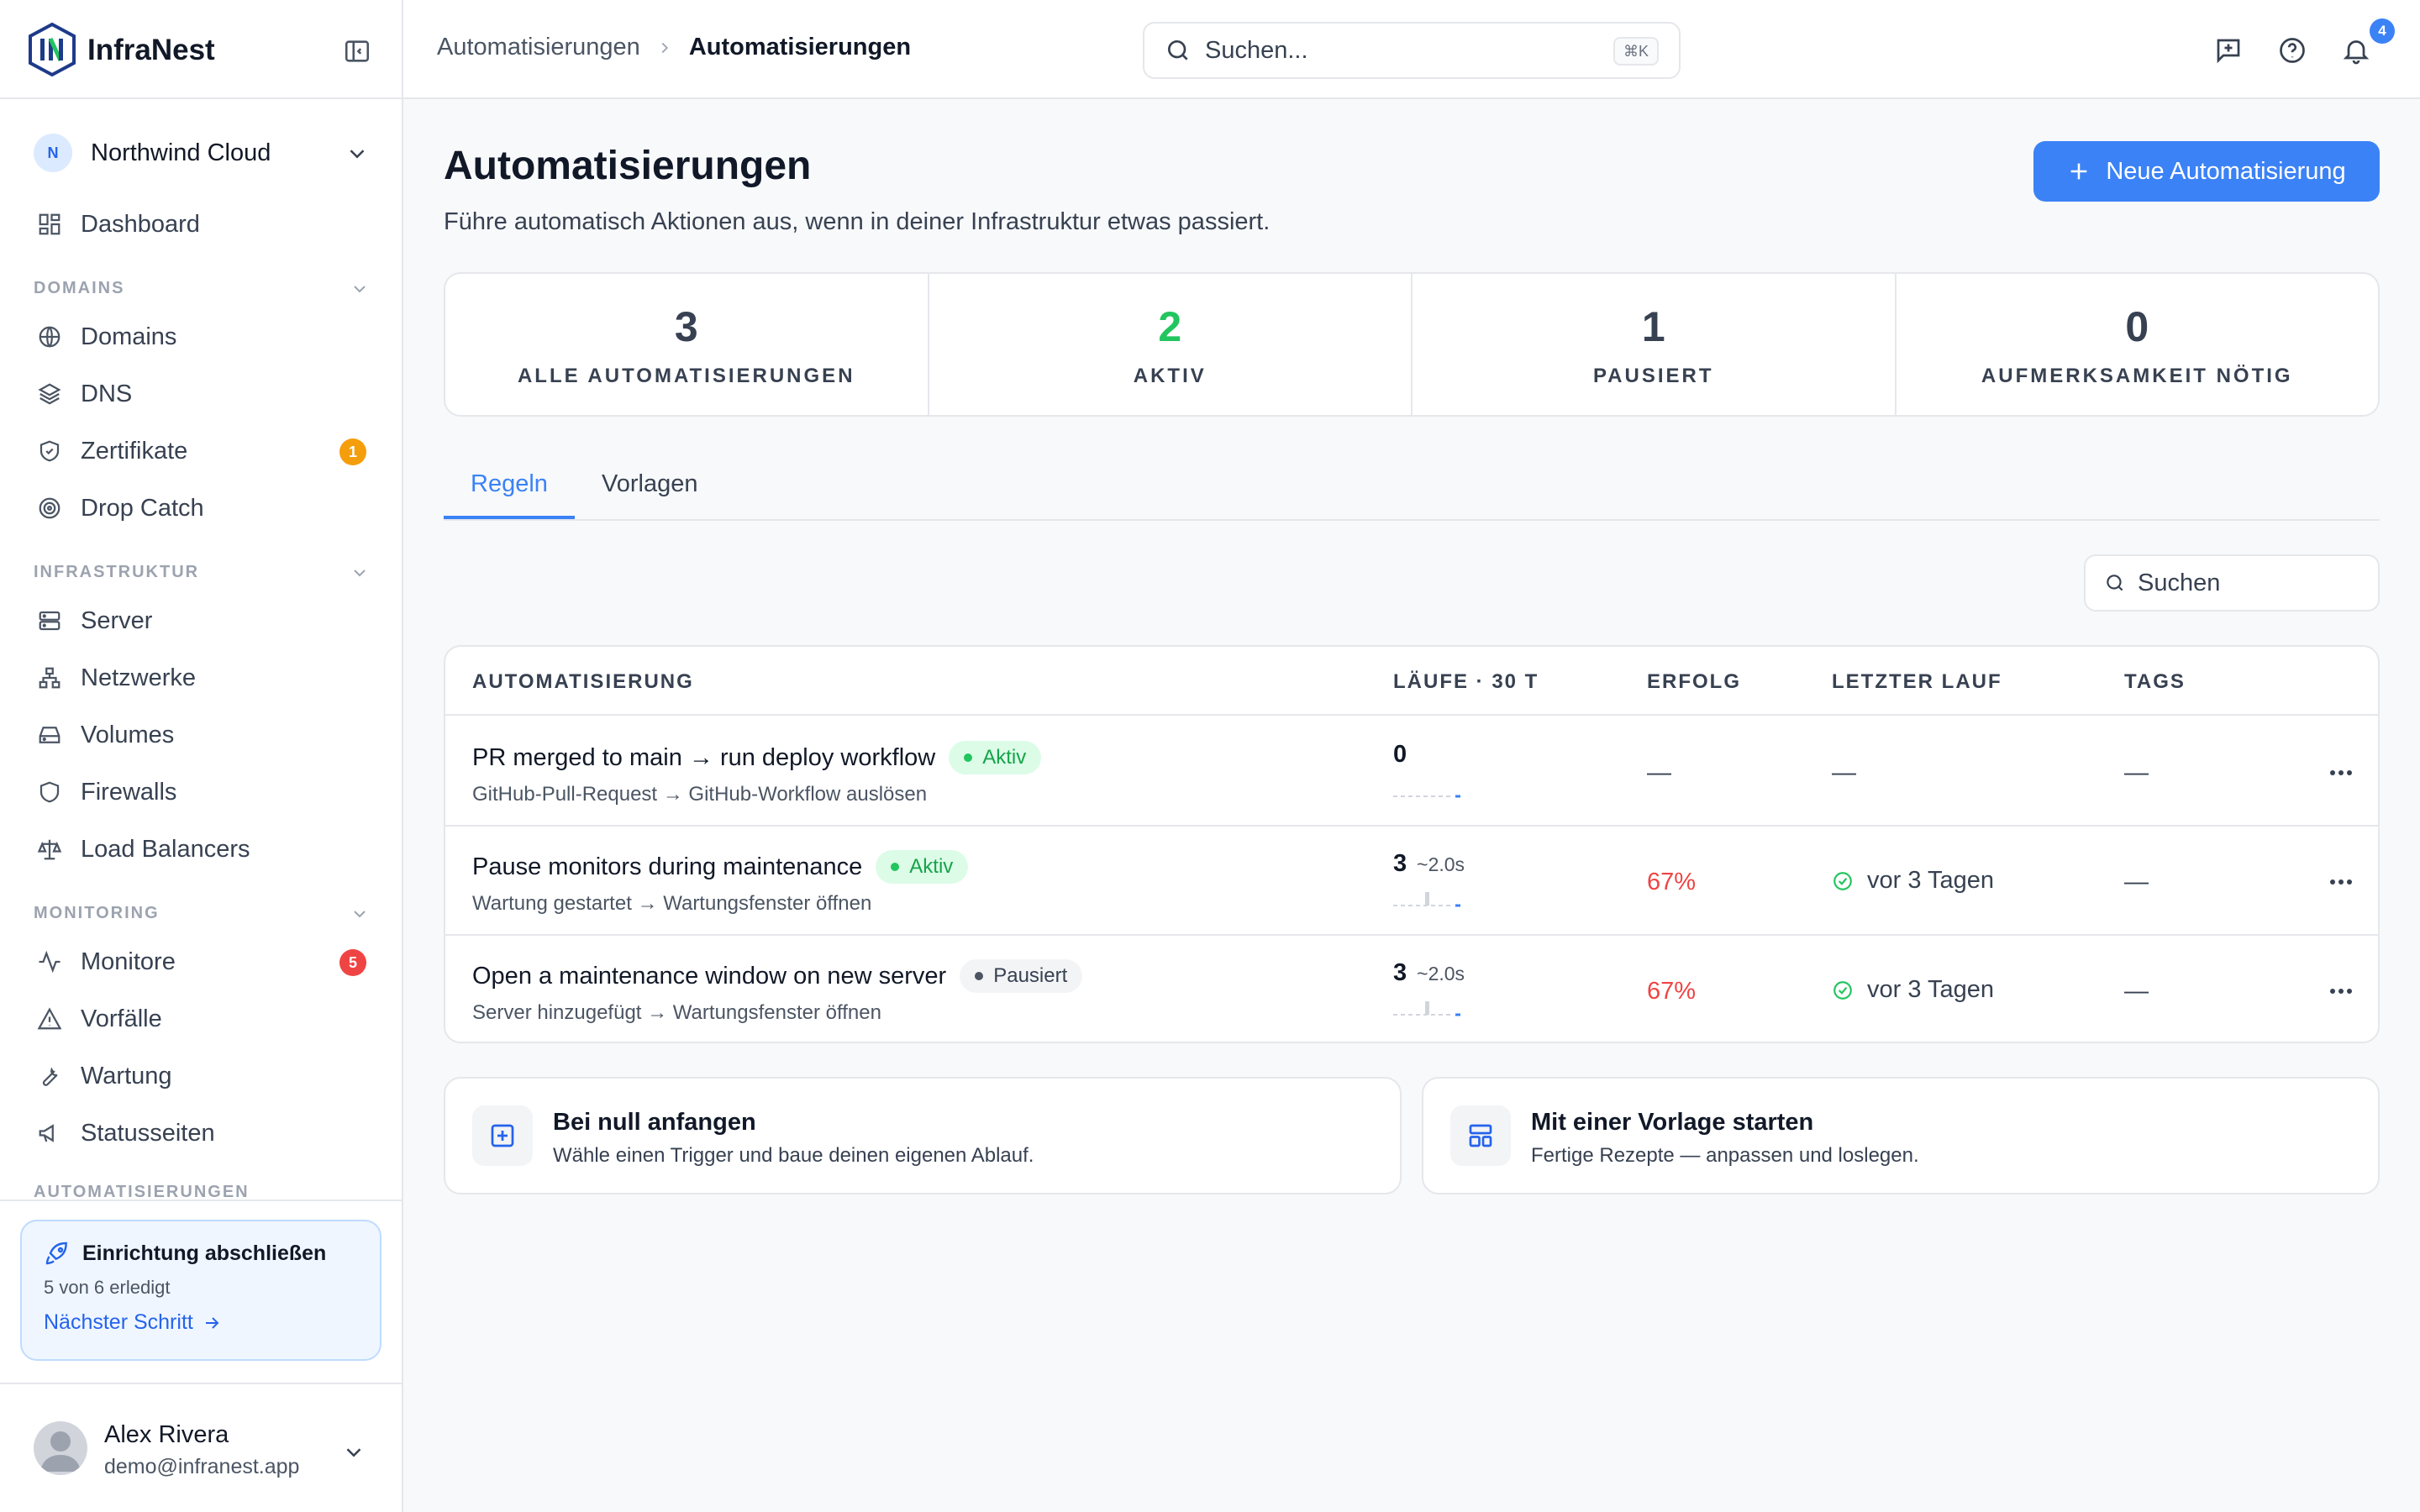 The width and height of the screenshot is (2420, 1512). I want to click on new-automation-label: Neue Automatisierung, so click(2226, 171).